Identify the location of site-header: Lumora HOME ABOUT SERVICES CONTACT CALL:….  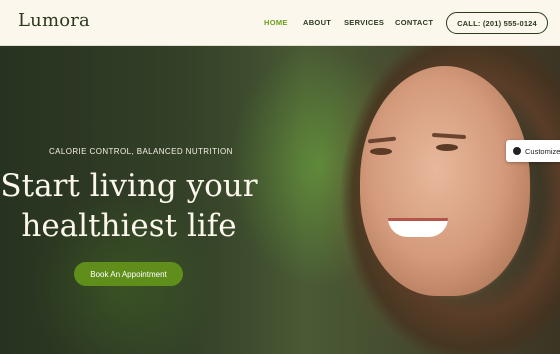
(280, 23).